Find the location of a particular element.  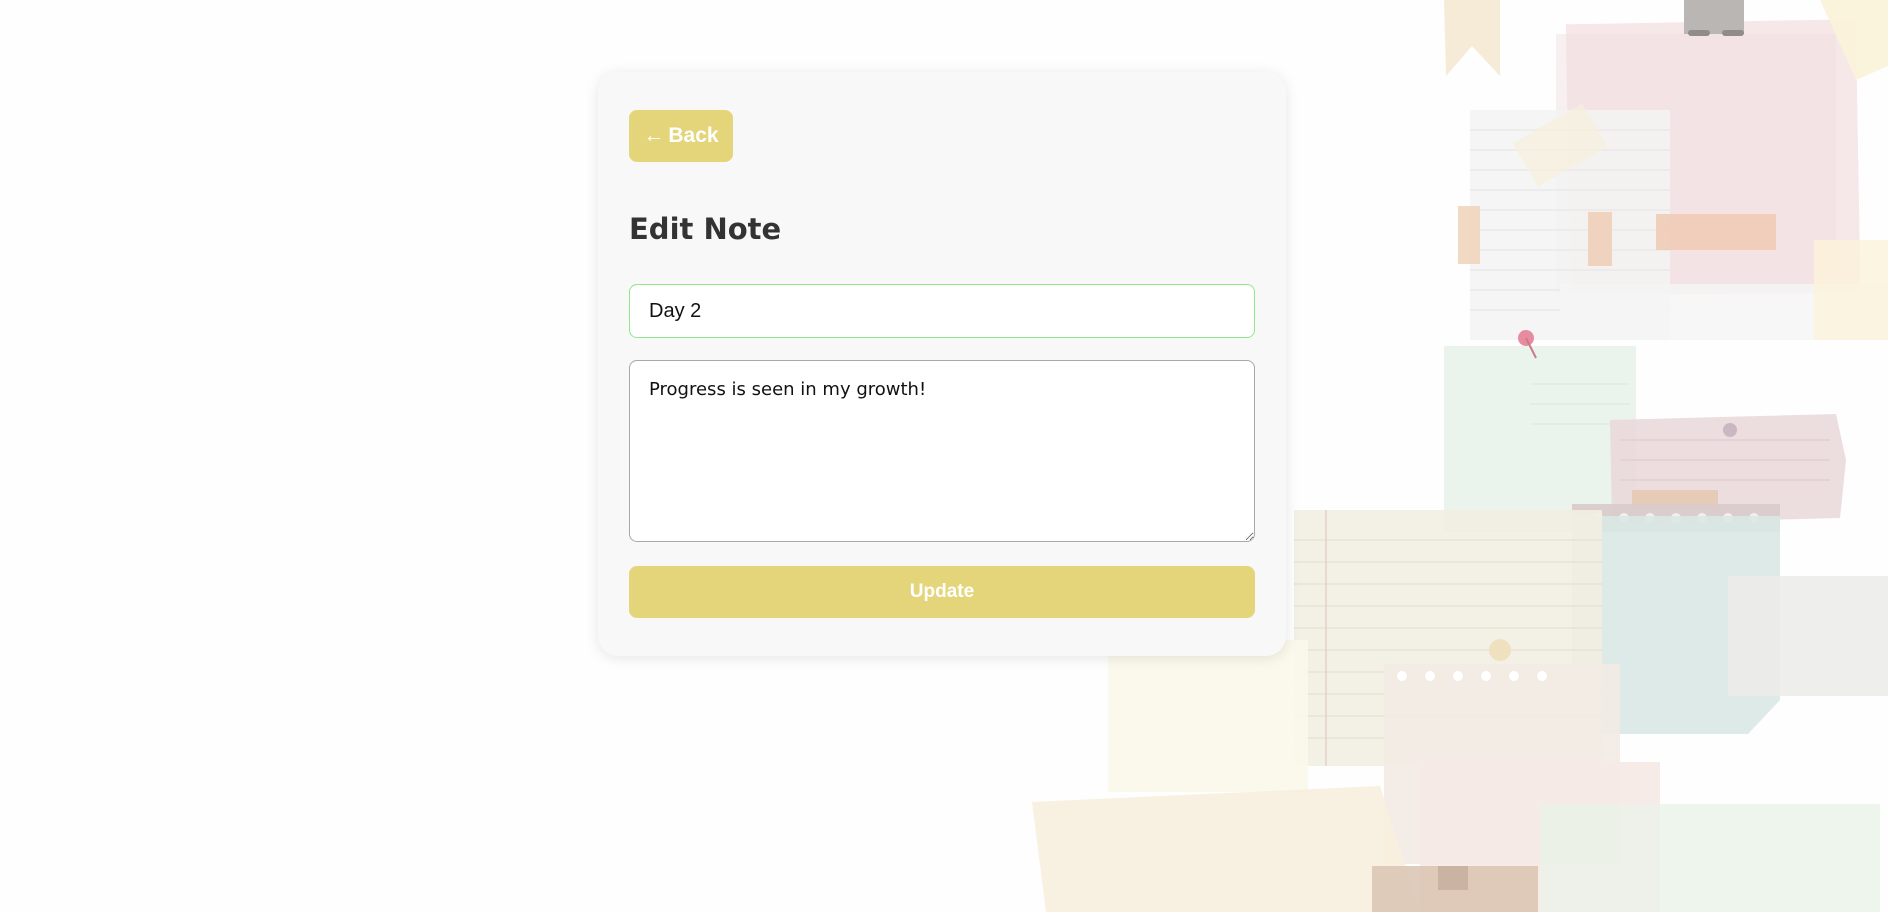

note-title-input is located at coordinates (942, 311).